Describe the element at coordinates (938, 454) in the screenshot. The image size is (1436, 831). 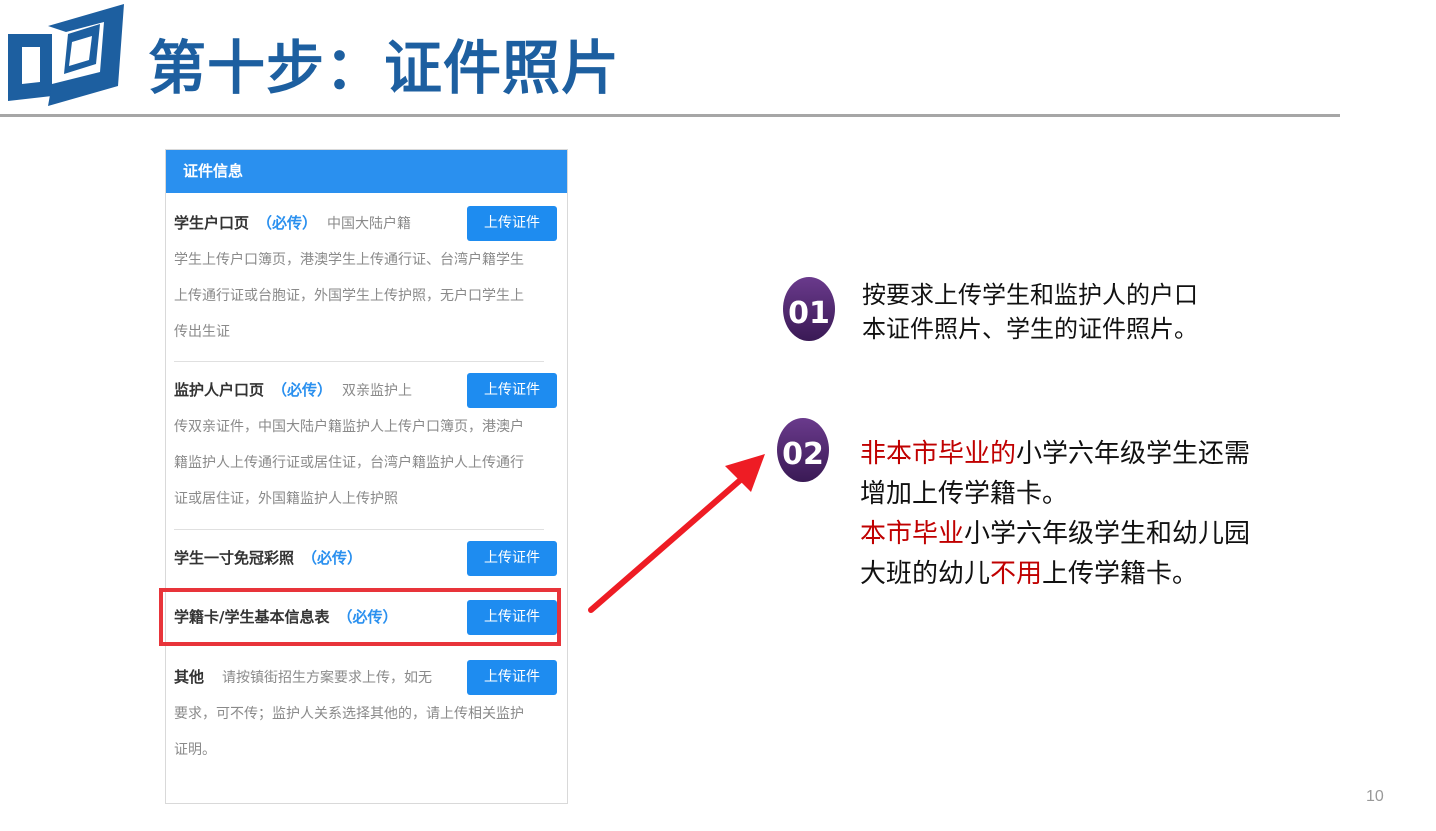
I see `note-emphasis: 非本市毕业的` at that location.